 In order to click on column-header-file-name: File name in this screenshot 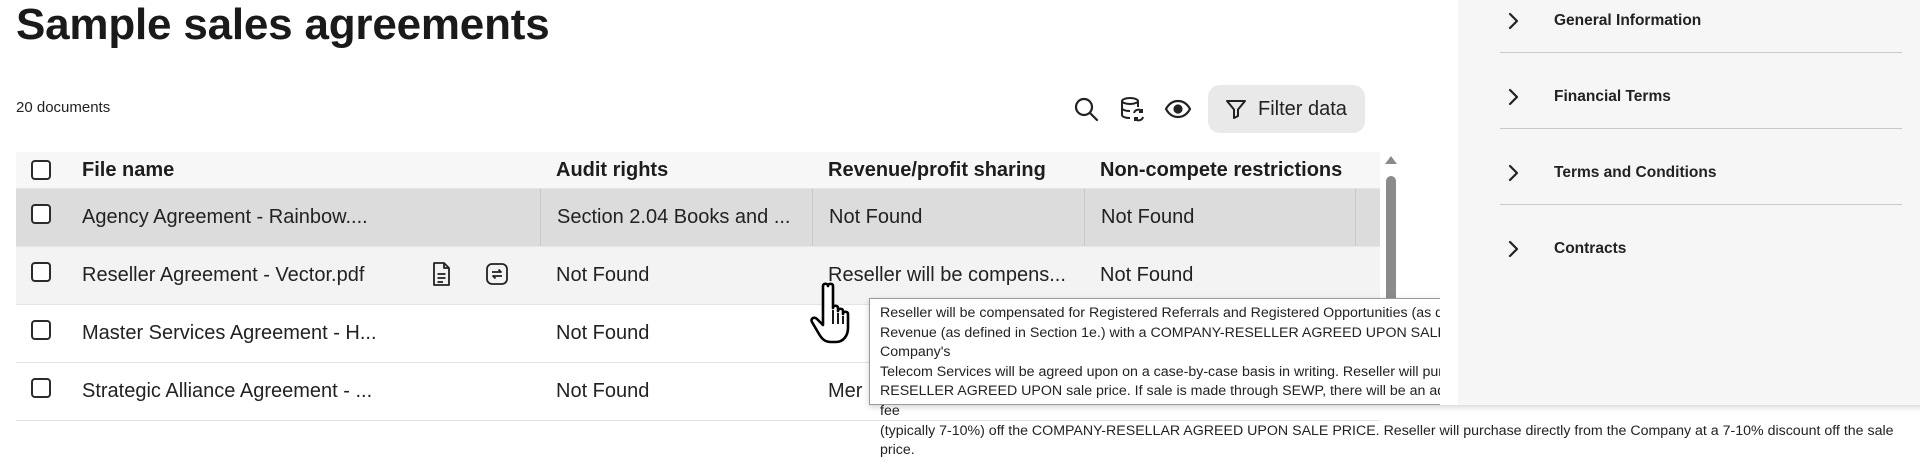, I will do `click(303, 170)`.